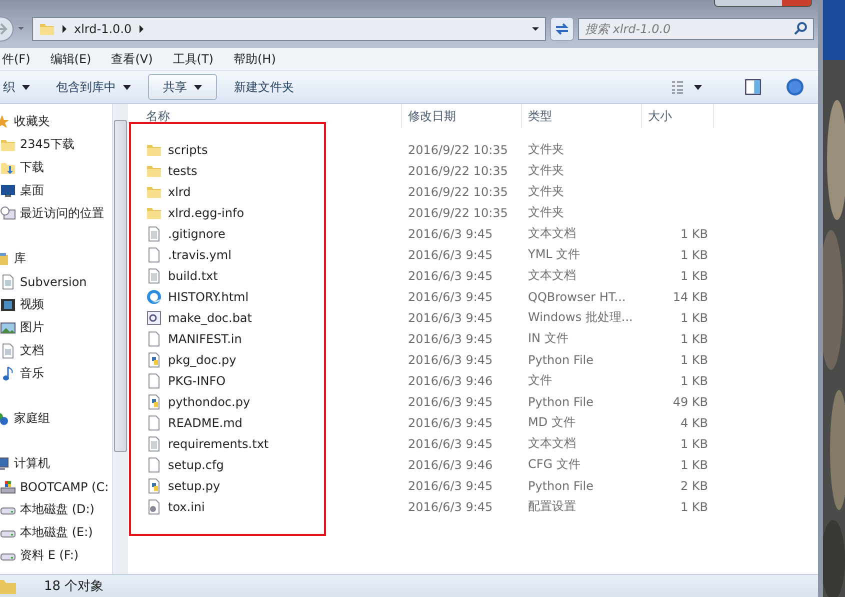 This screenshot has width=845, height=597. Describe the element at coordinates (193, 59) in the screenshot. I see `menu-item: 工具(T)` at that location.